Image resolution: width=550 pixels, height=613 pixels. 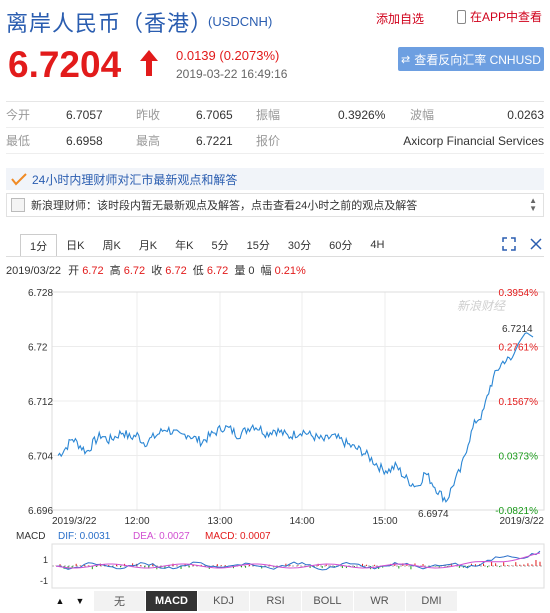 What do you see at coordinates (184, 245) in the screenshot?
I see `tab-yearly-k: 年K` at bounding box center [184, 245].